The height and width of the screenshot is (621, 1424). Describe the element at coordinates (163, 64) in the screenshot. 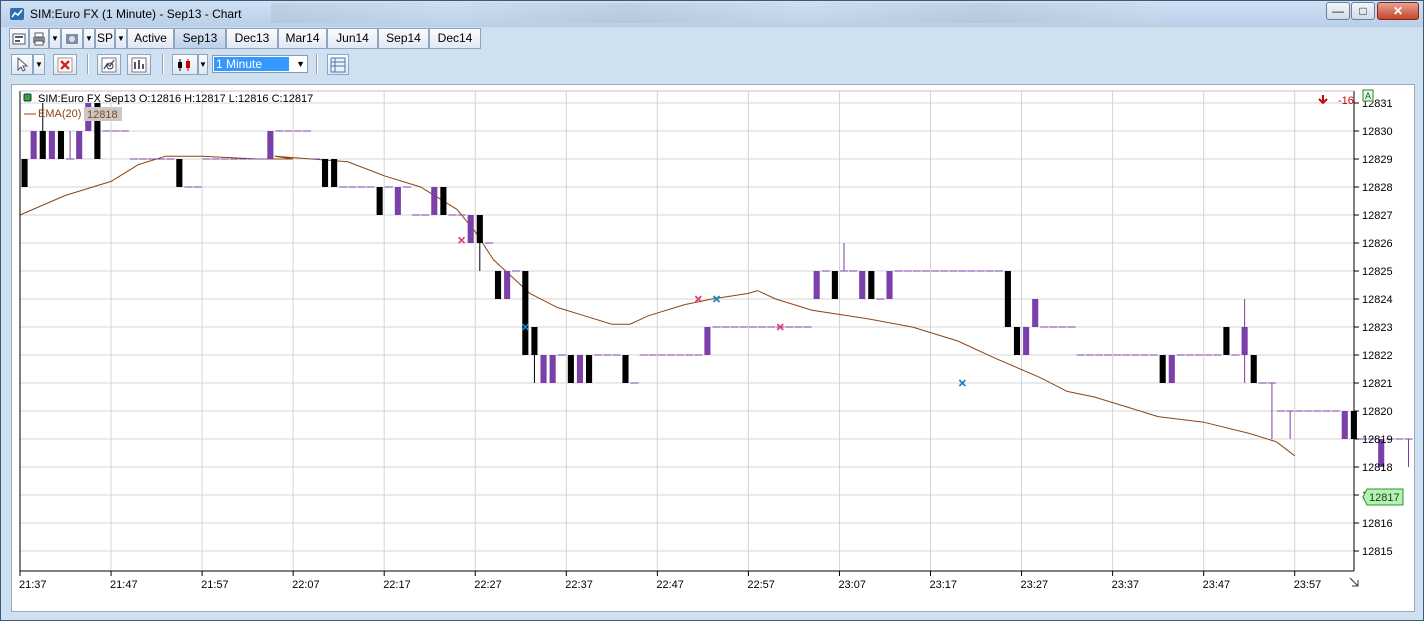

I see `toolbar-separator` at that location.